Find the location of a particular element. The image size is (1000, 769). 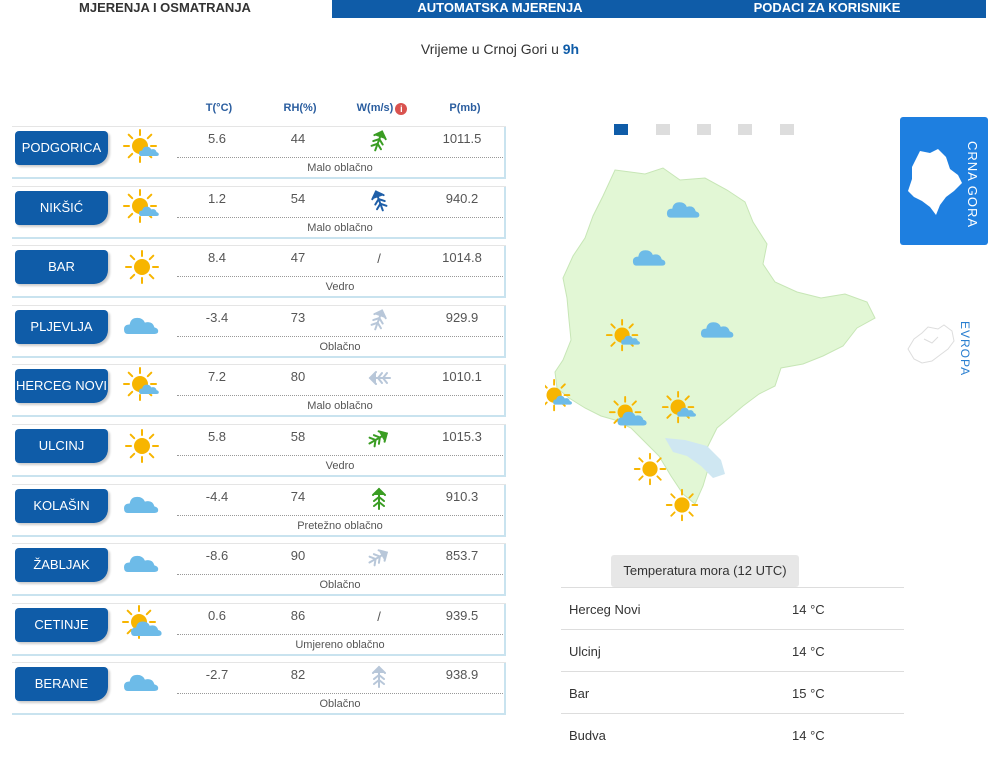

temperature-value: 0.6 is located at coordinates (217, 615).